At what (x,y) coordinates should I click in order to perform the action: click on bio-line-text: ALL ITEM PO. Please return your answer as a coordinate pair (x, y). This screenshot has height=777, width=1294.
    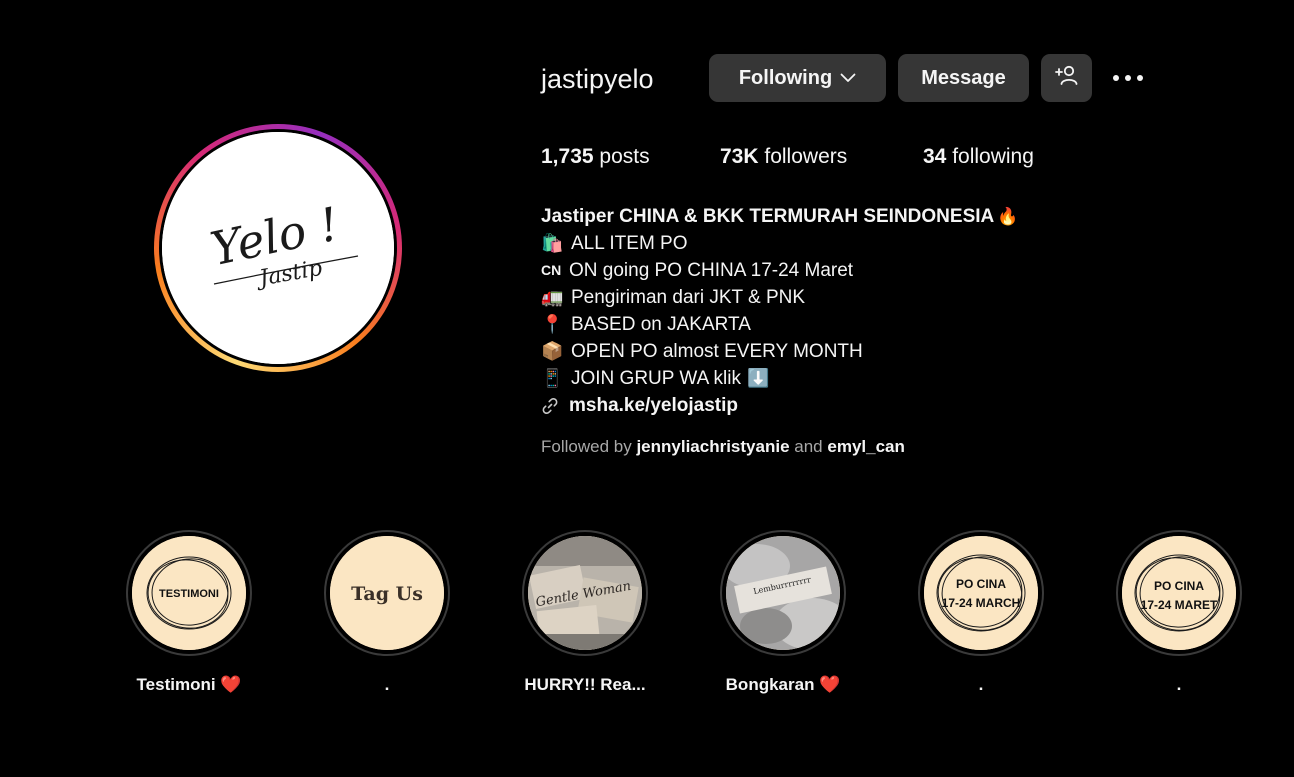
    Looking at the image, I should click on (629, 243).